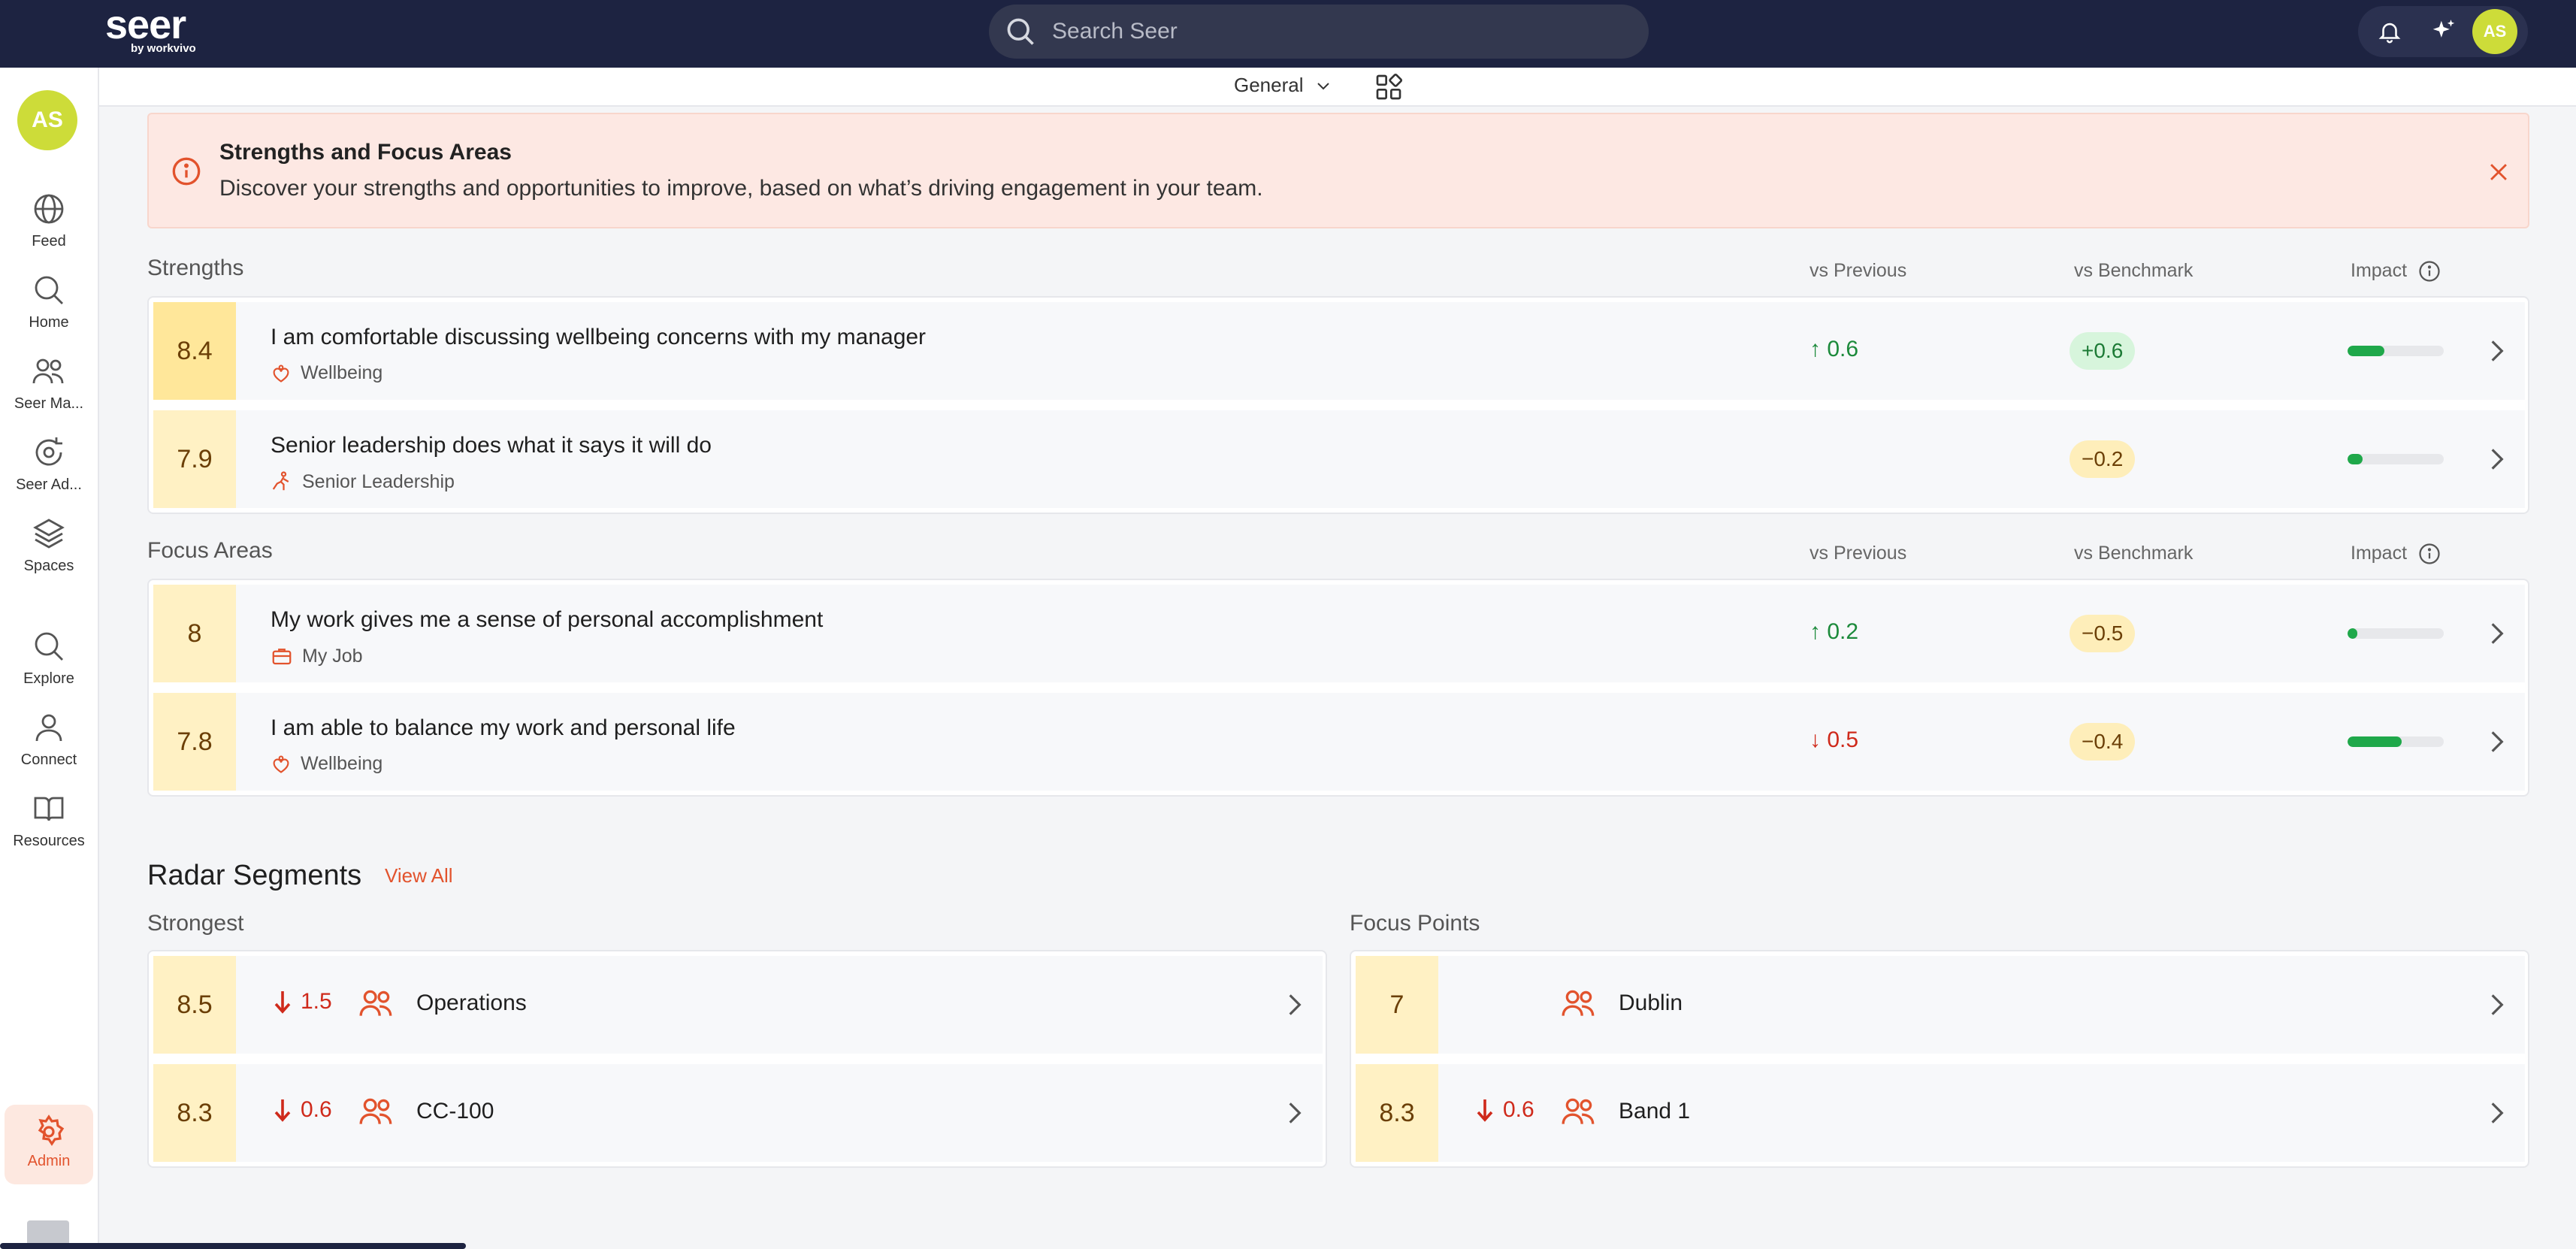 The width and height of the screenshot is (2576, 1249). I want to click on banner-title: Strengths and Focus Areas, so click(366, 152).